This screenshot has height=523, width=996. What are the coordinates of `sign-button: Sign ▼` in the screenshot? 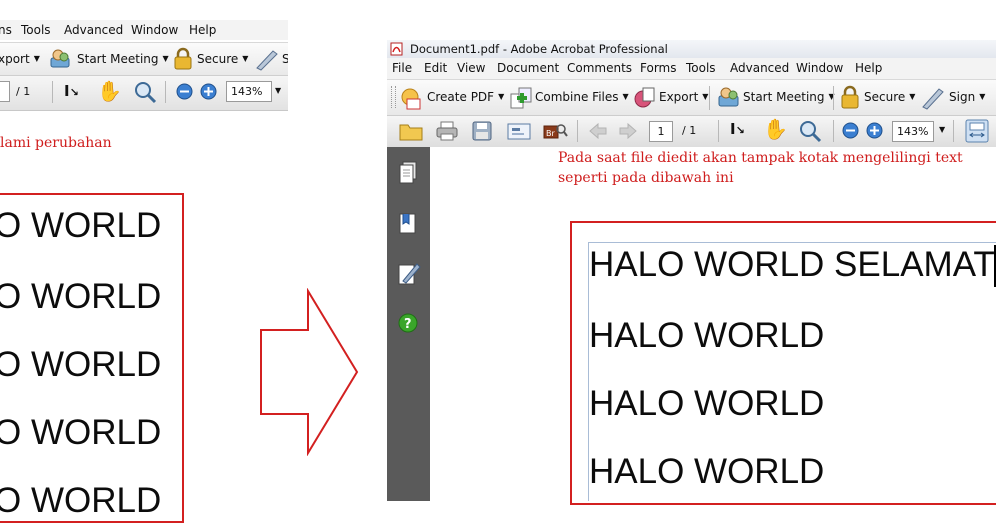 It's located at (967, 97).